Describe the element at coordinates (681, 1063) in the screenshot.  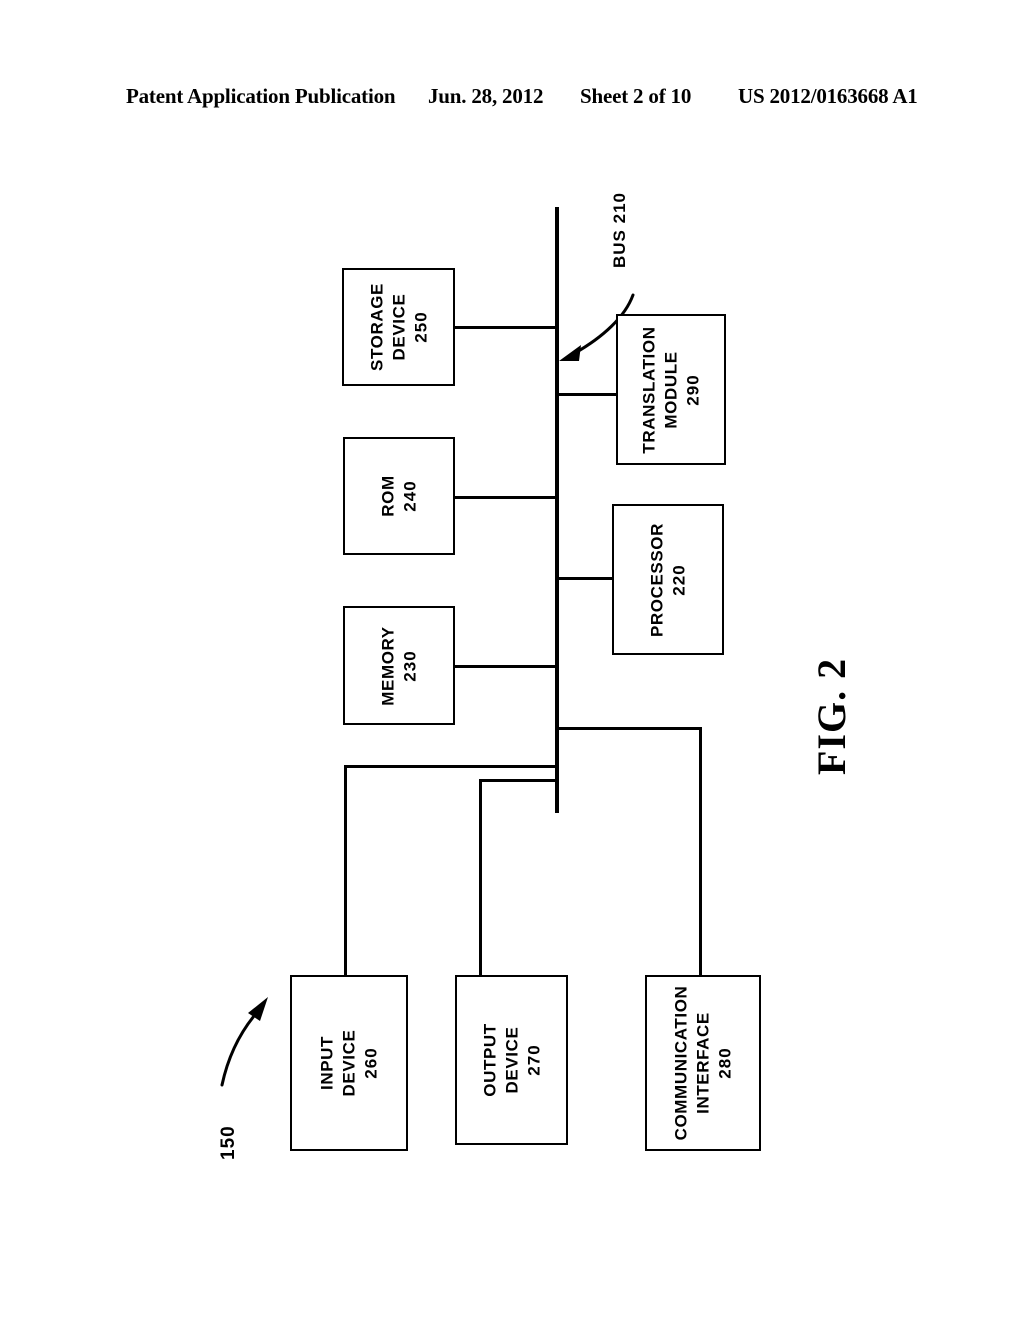
I see `communication-interface-line1: COMMUNICATION` at that location.